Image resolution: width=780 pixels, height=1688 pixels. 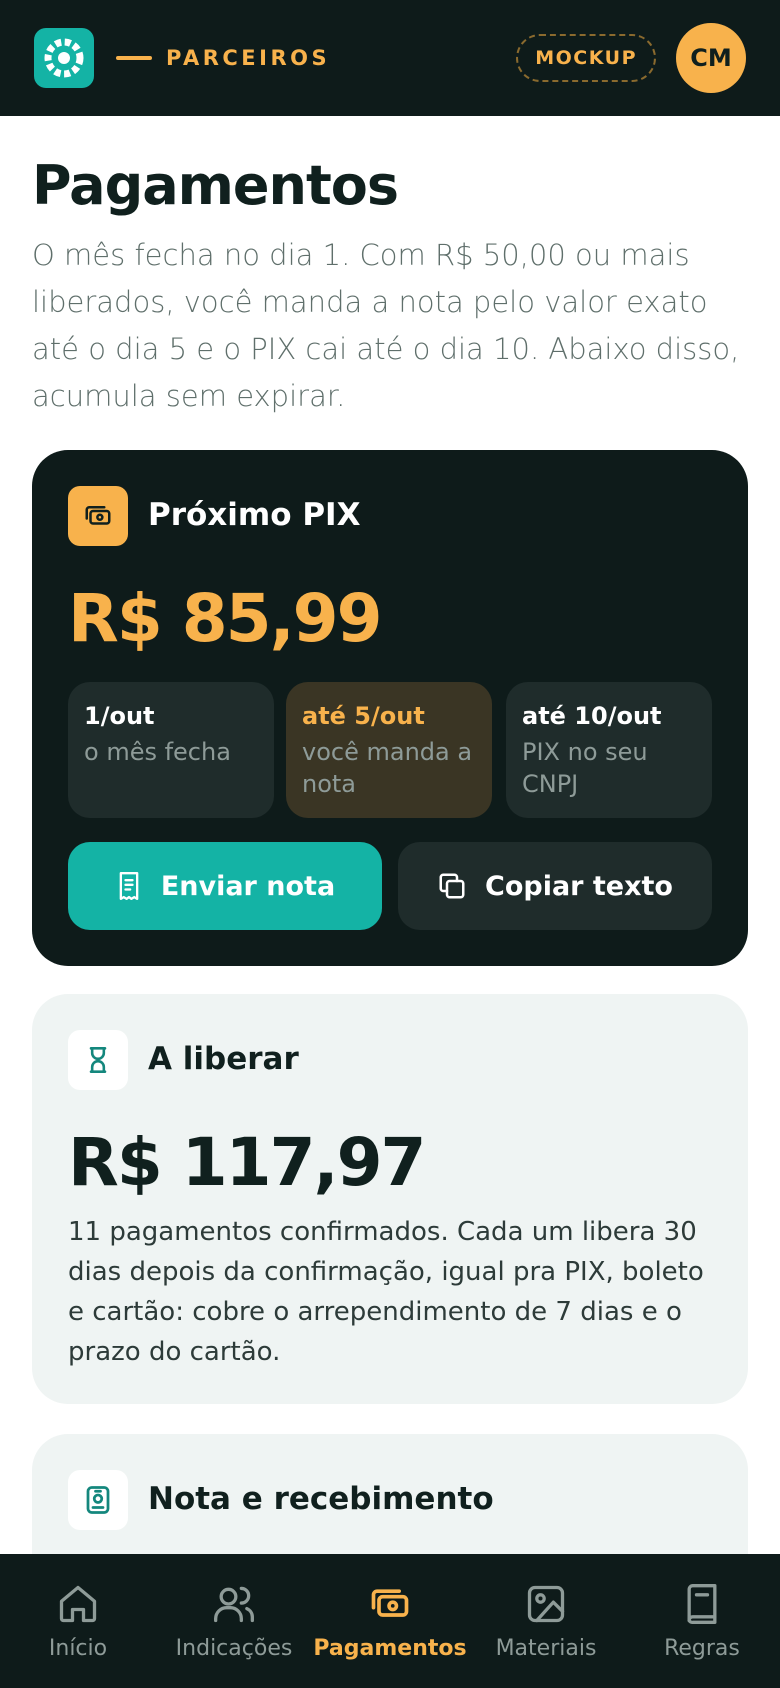 I want to click on receipt-icon, so click(x=129, y=886).